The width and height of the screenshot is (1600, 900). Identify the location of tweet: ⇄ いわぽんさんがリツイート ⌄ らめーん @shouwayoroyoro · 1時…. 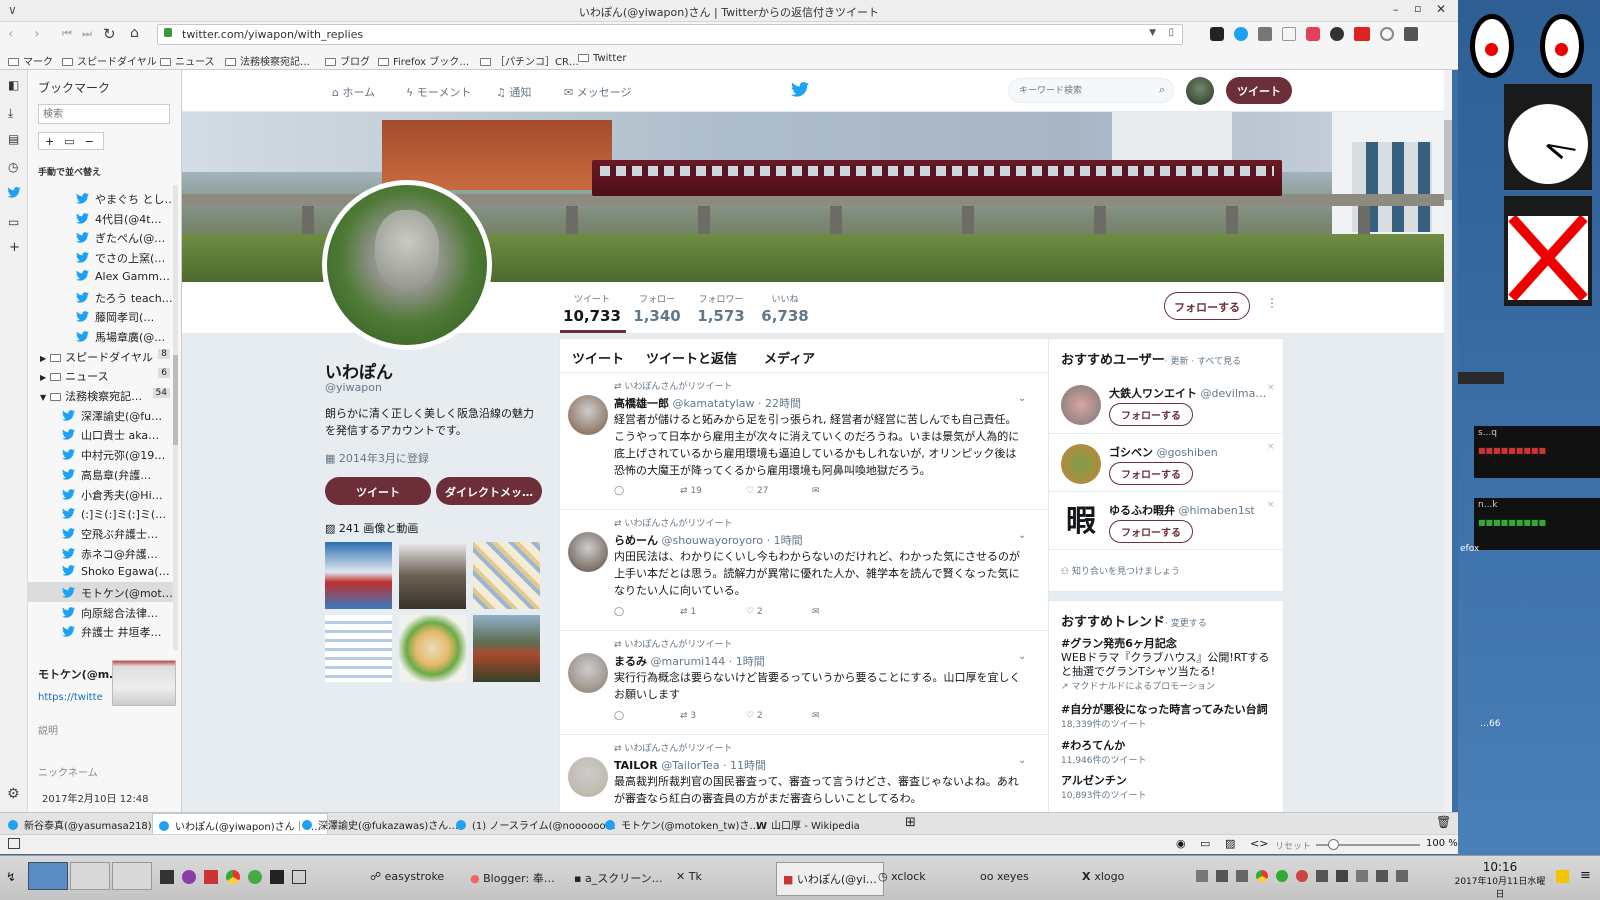
(804, 570).